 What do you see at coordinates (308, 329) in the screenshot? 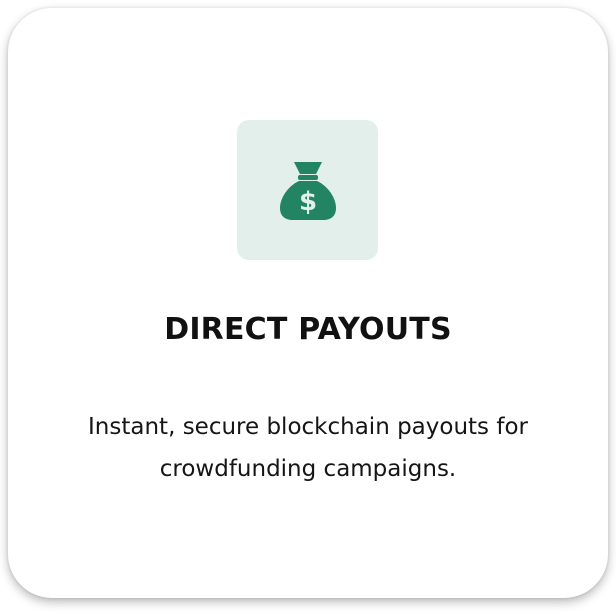
I see `card-title: DIRECT PAYOUTS` at bounding box center [308, 329].